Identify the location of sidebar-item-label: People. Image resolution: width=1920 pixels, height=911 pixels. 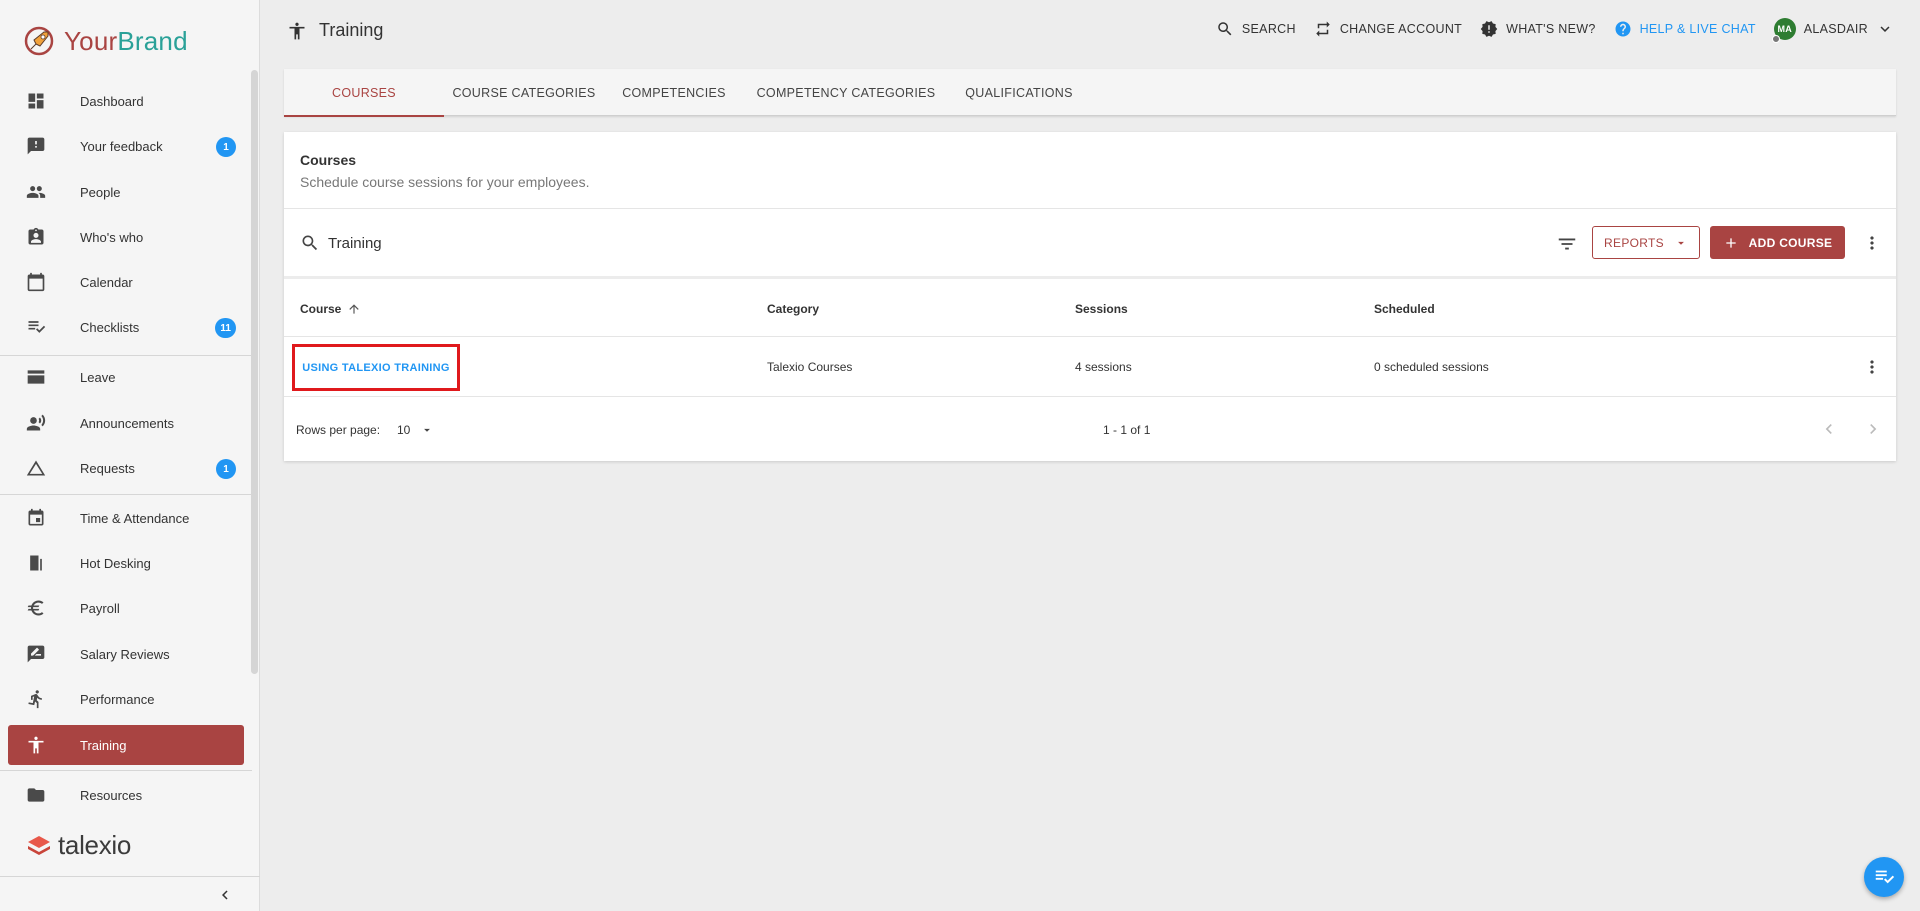
(100, 192).